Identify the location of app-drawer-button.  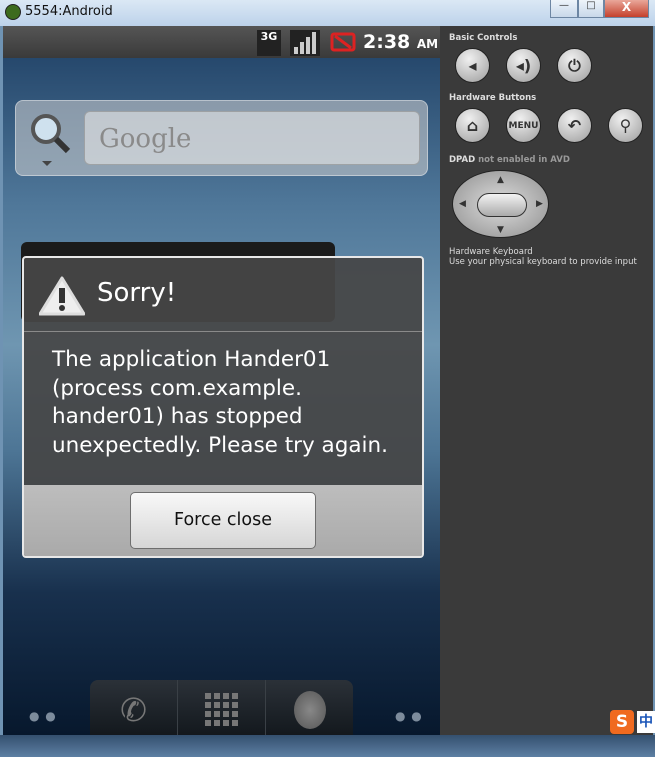
(222, 707).